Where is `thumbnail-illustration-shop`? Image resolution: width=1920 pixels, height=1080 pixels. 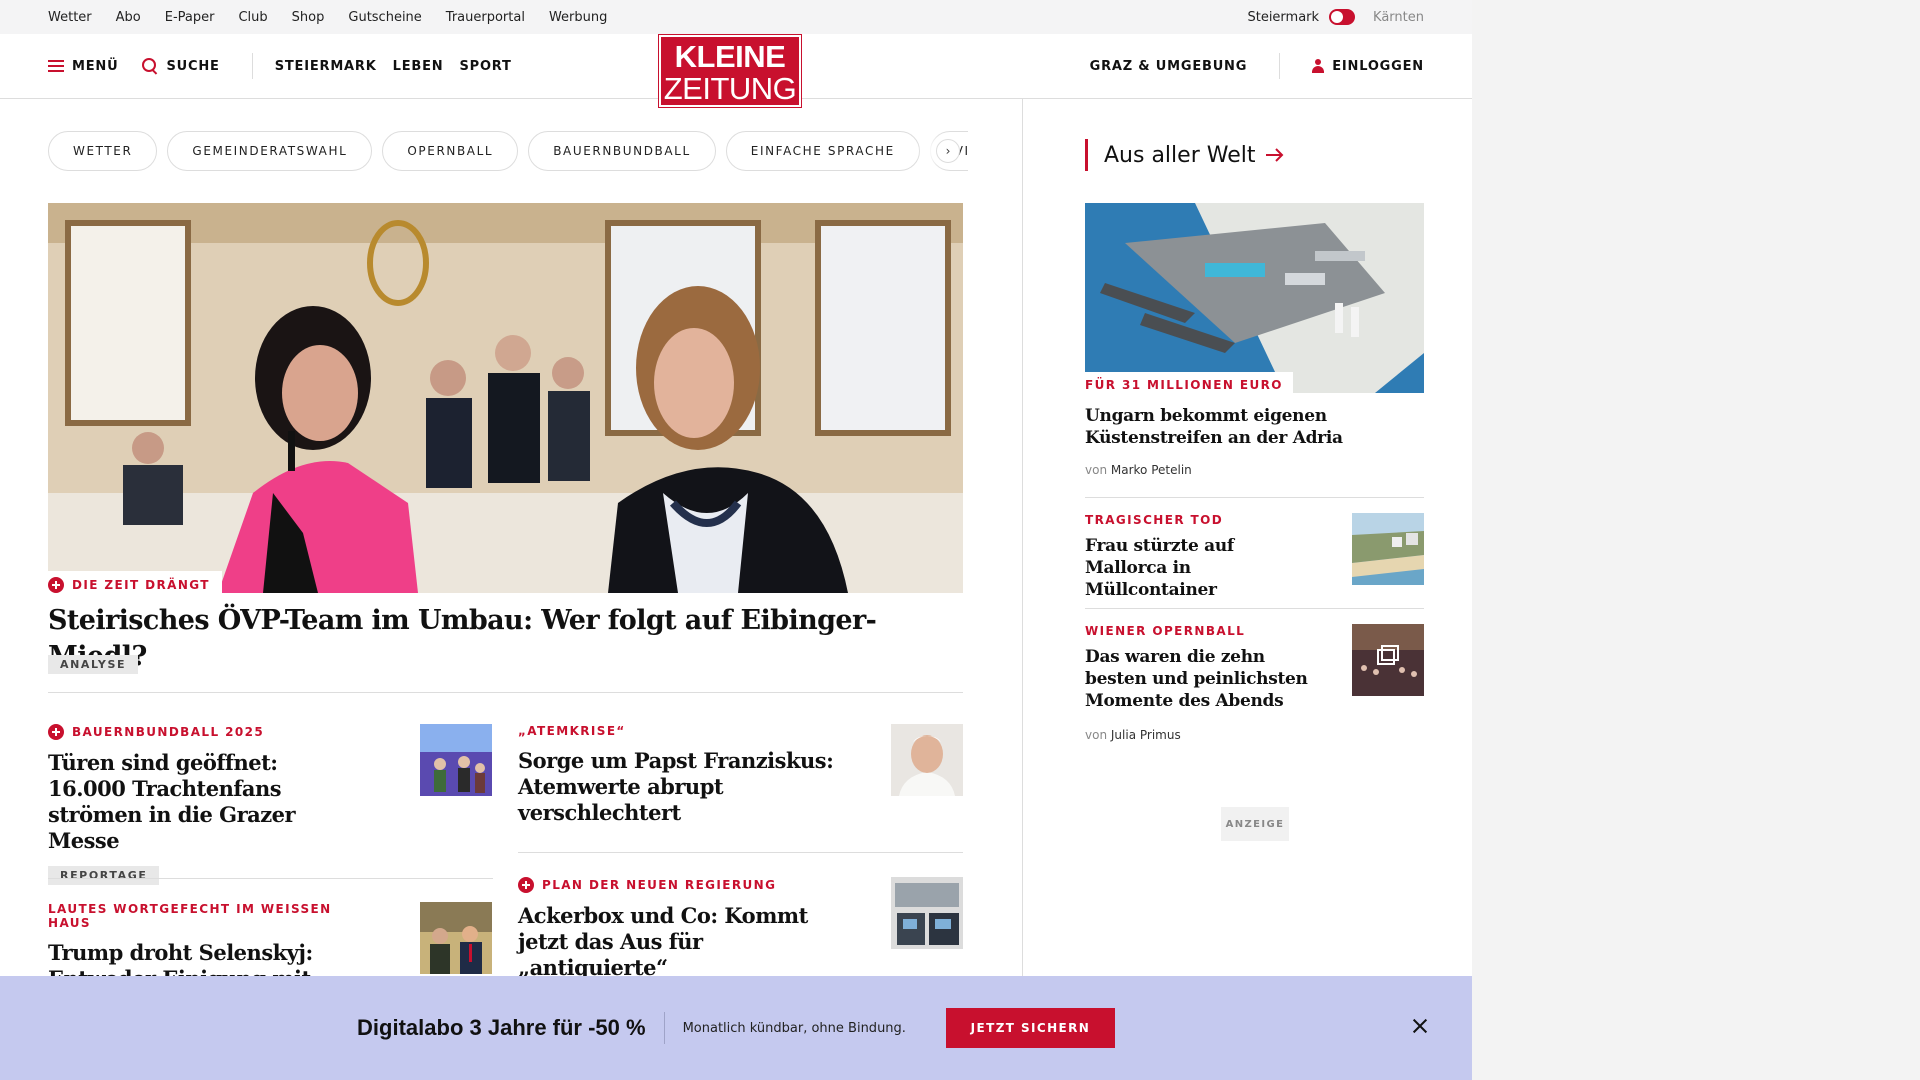 thumbnail-illustration-shop is located at coordinates (927, 913).